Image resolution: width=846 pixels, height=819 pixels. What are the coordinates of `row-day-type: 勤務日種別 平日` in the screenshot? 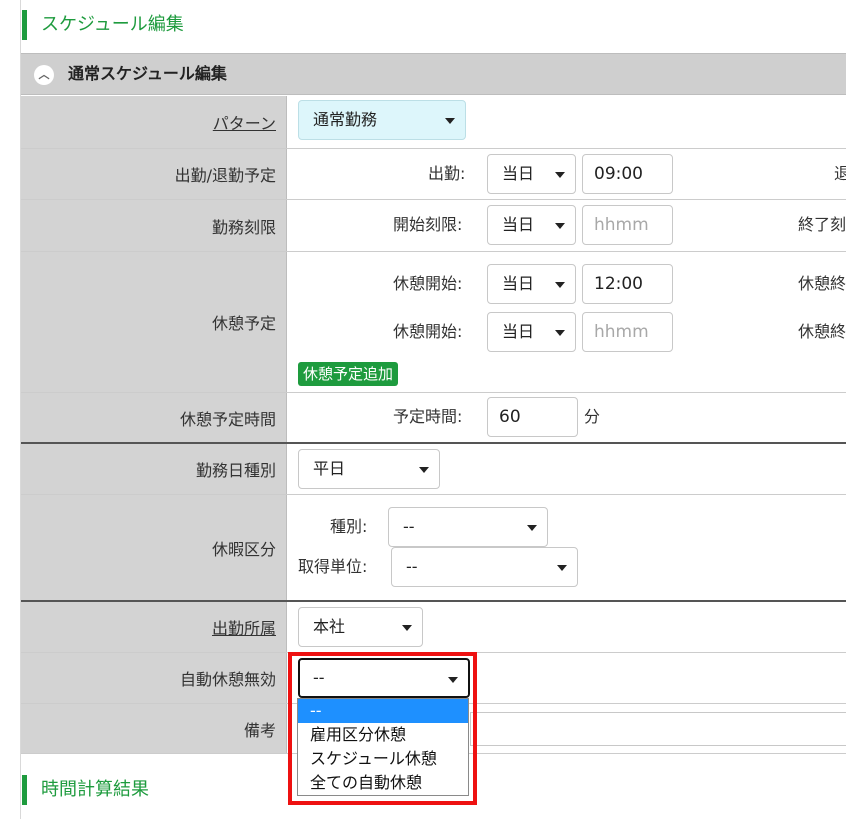 It's located at (433, 469).